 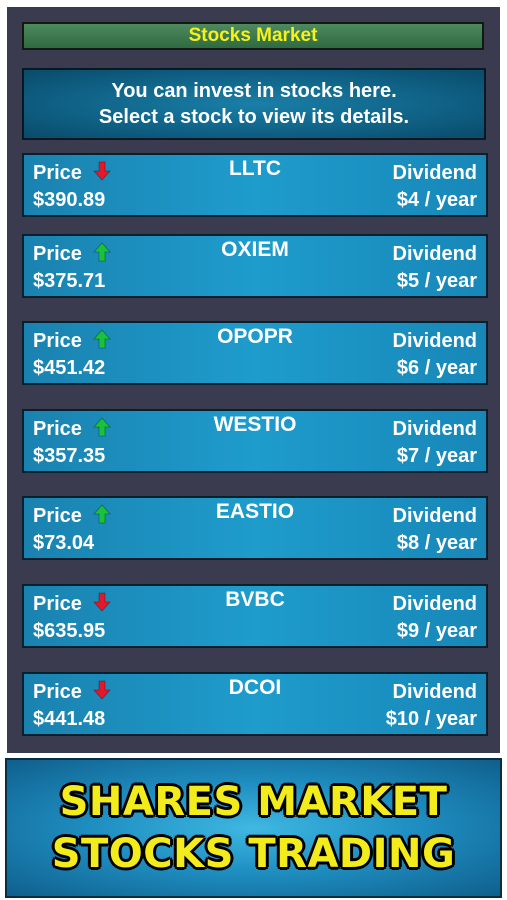 What do you see at coordinates (431, 719) in the screenshot?
I see `dividend-value: $10 / year` at bounding box center [431, 719].